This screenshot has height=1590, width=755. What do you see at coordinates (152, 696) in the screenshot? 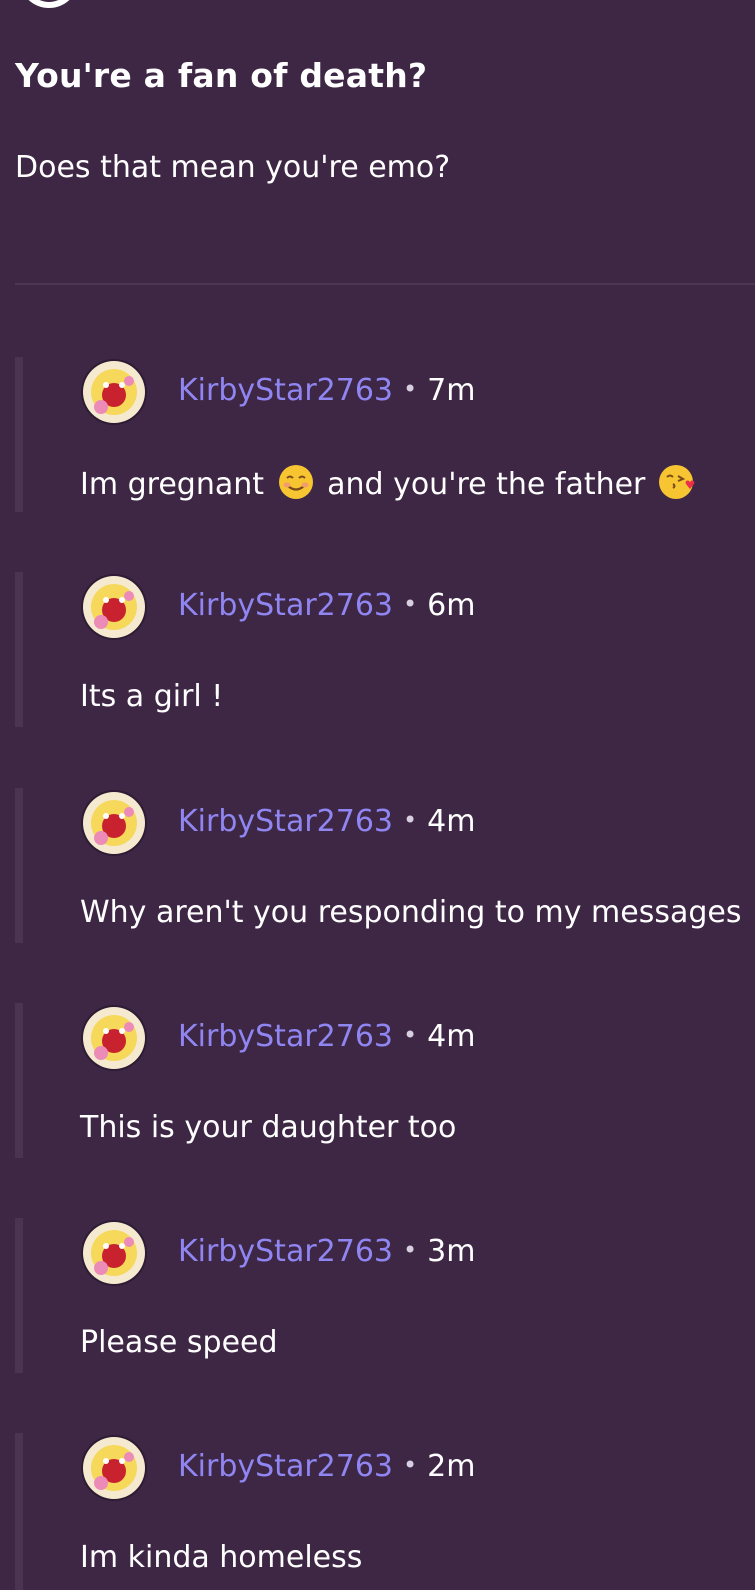
I see `reply-text: Its a girl !` at bounding box center [152, 696].